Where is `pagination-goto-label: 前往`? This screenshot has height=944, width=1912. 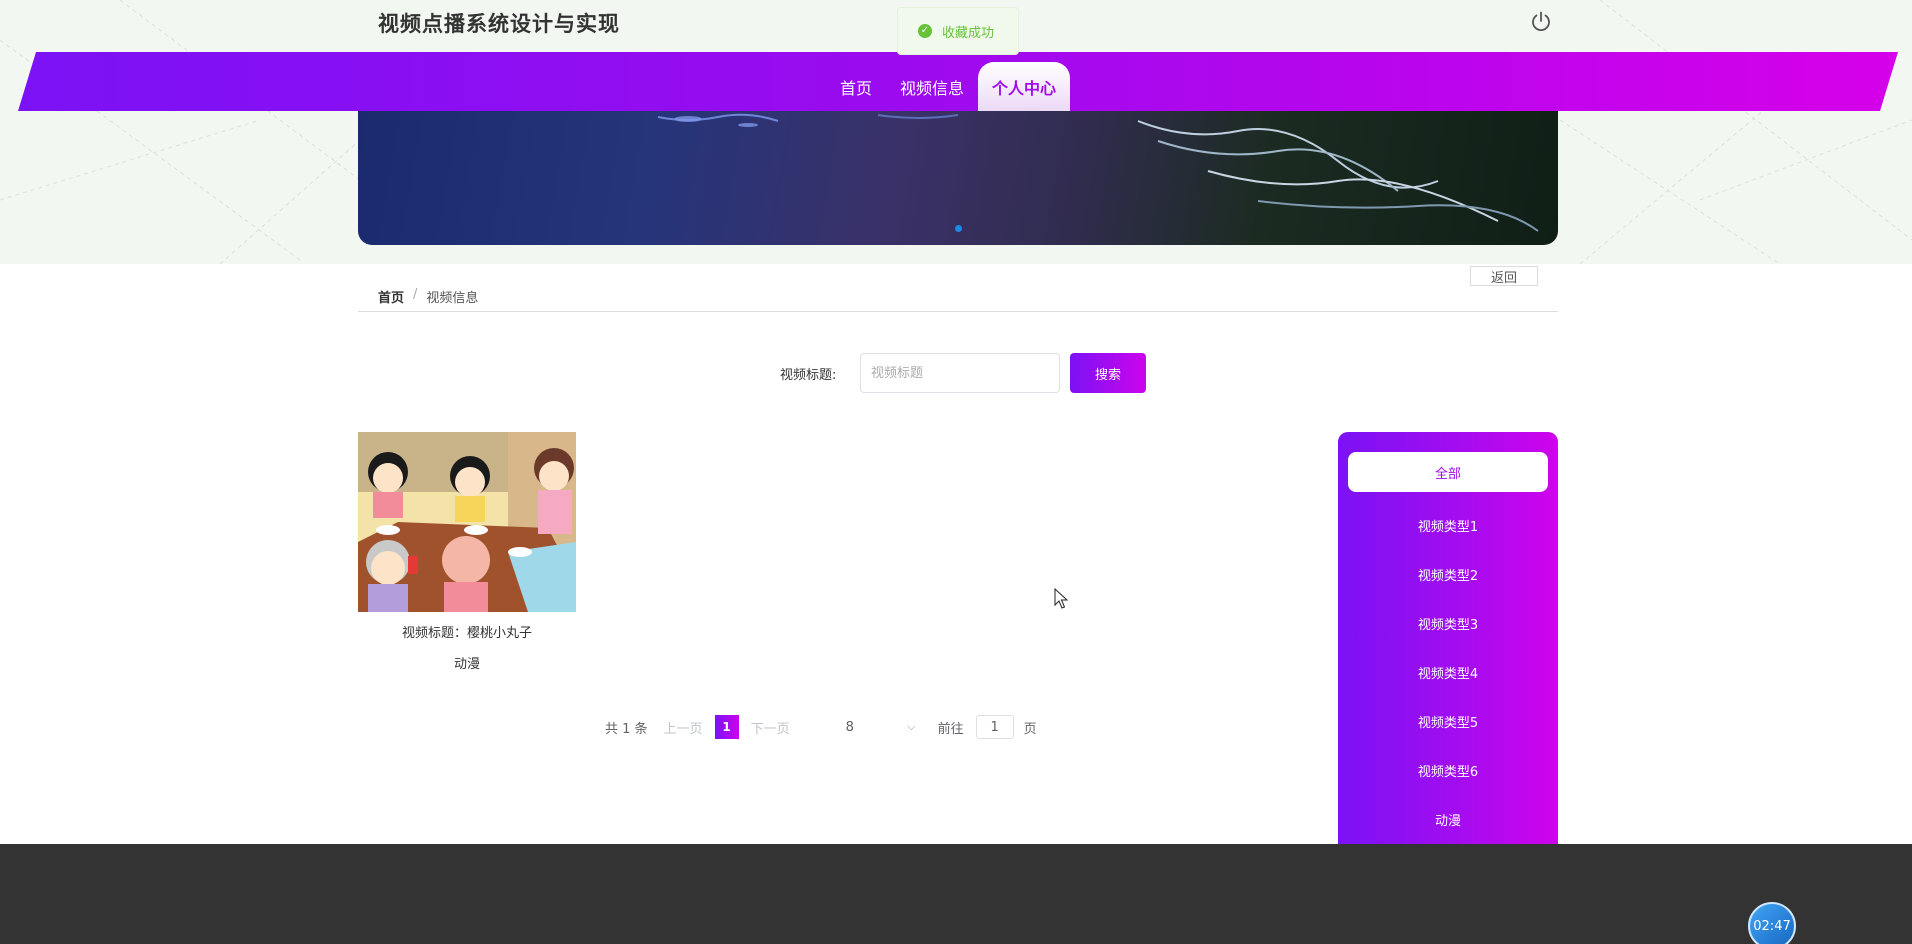
pagination-goto-label: 前往 is located at coordinates (950, 729).